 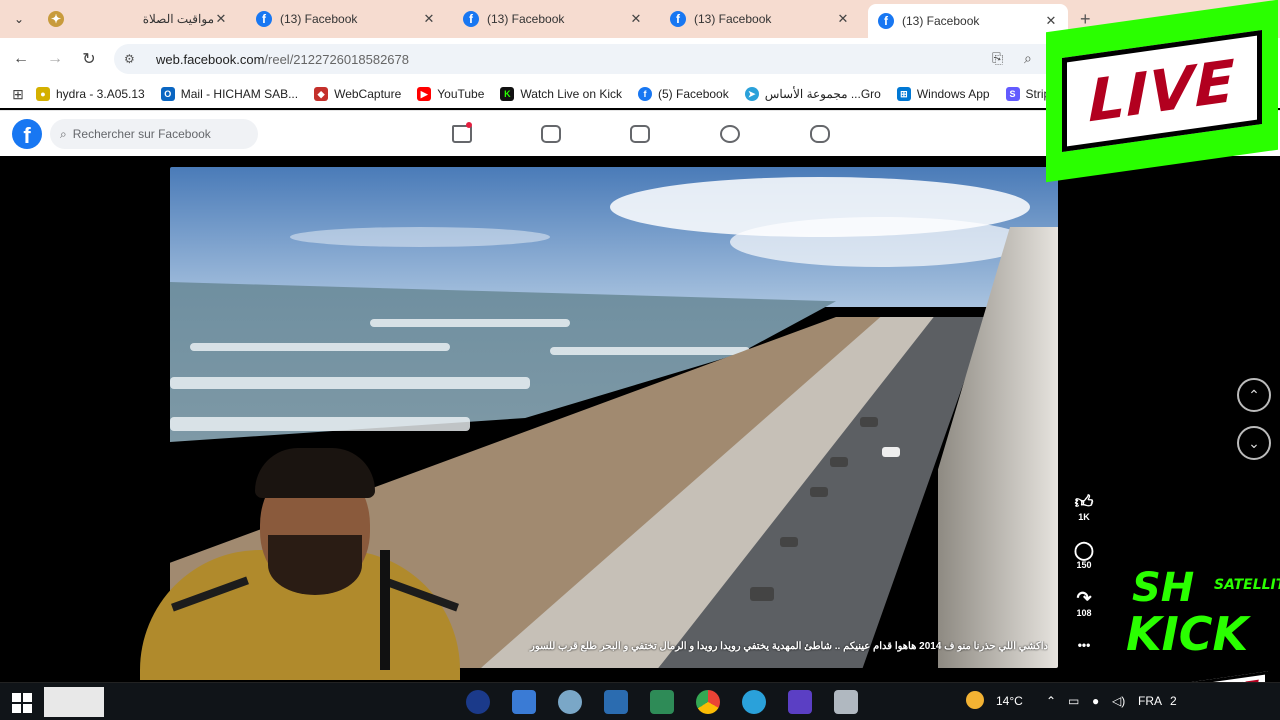 What do you see at coordinates (760, 19) in the screenshot?
I see `tab-facebook-3: f (13) Facebook ✕` at bounding box center [760, 19].